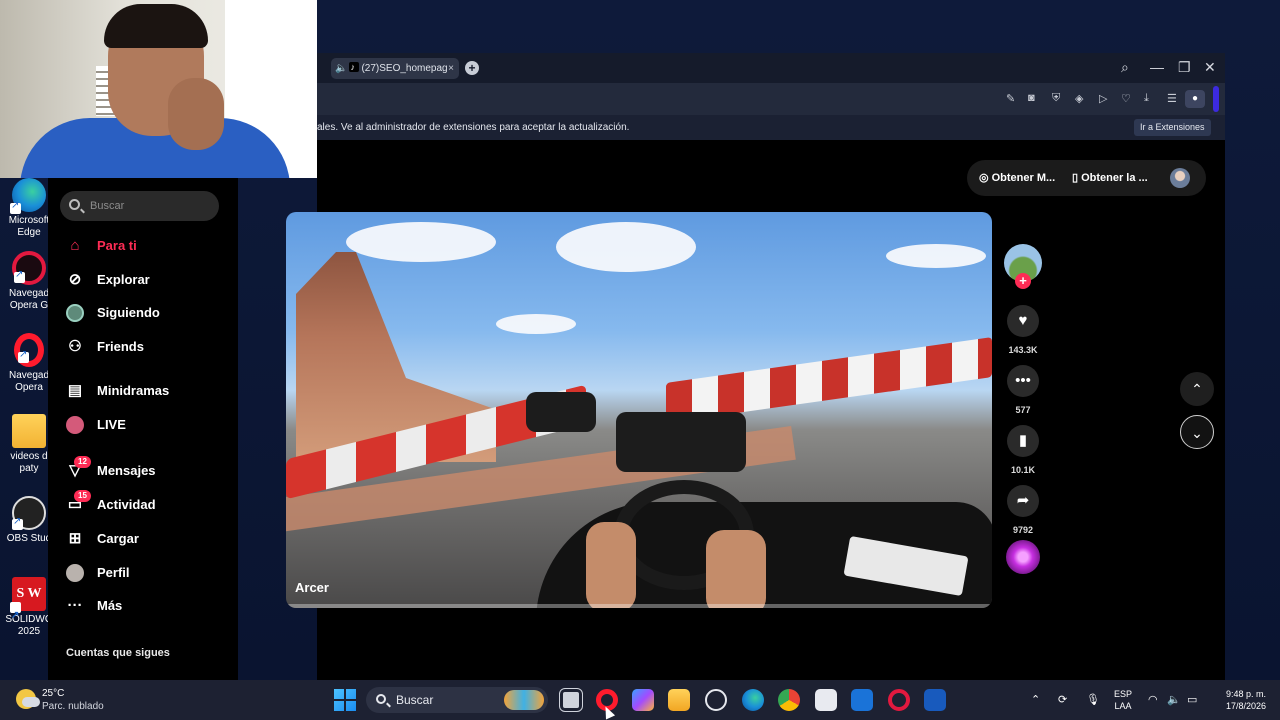  What do you see at coordinates (789, 700) in the screenshot?
I see `chrome-icon` at bounding box center [789, 700].